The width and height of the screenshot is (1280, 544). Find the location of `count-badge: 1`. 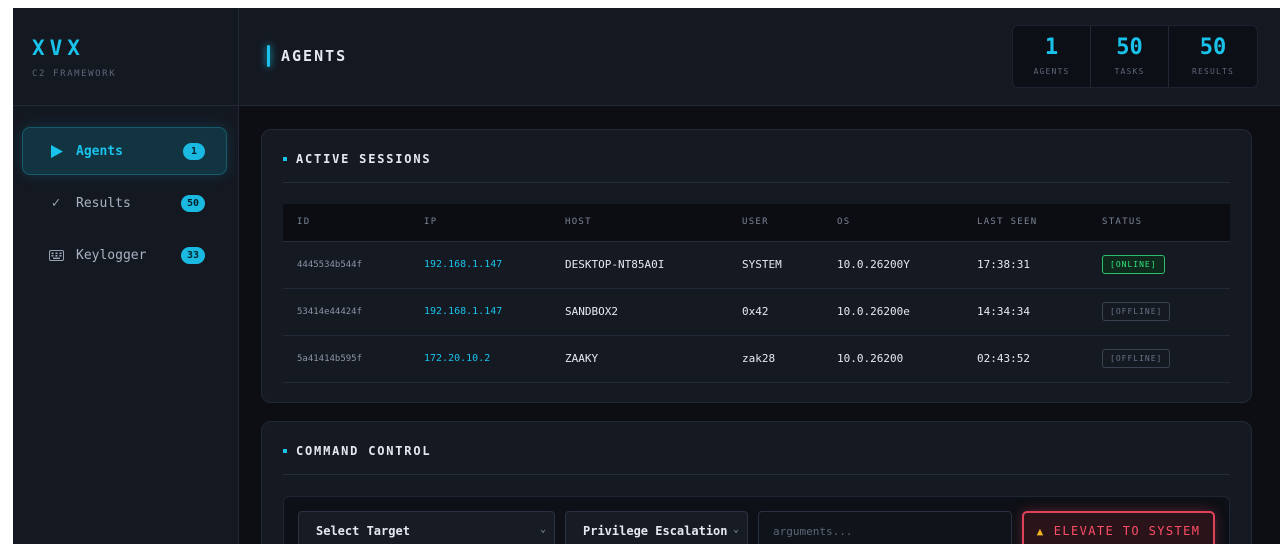

count-badge: 1 is located at coordinates (194, 151).